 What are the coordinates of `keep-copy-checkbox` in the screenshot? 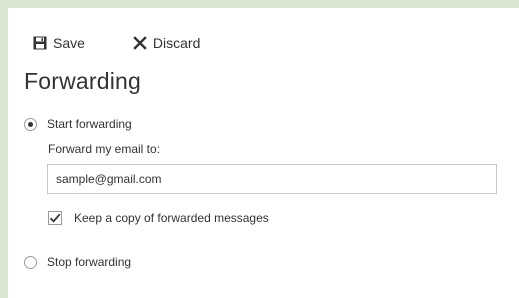 It's located at (55, 218).